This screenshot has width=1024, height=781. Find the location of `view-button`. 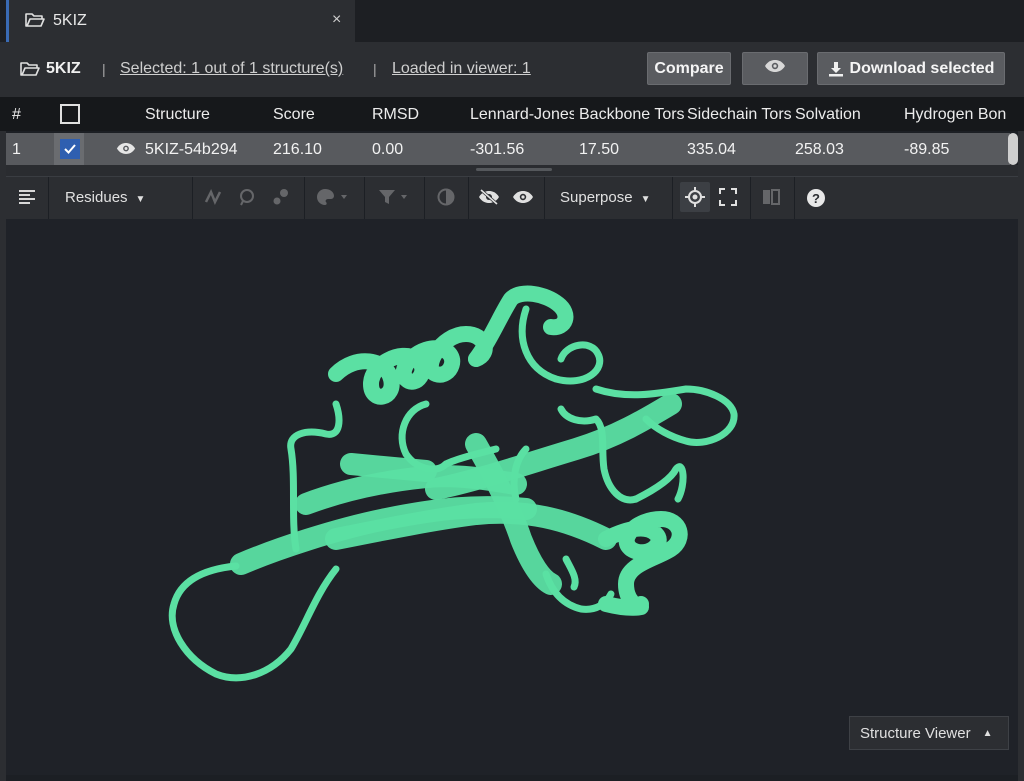

view-button is located at coordinates (775, 68).